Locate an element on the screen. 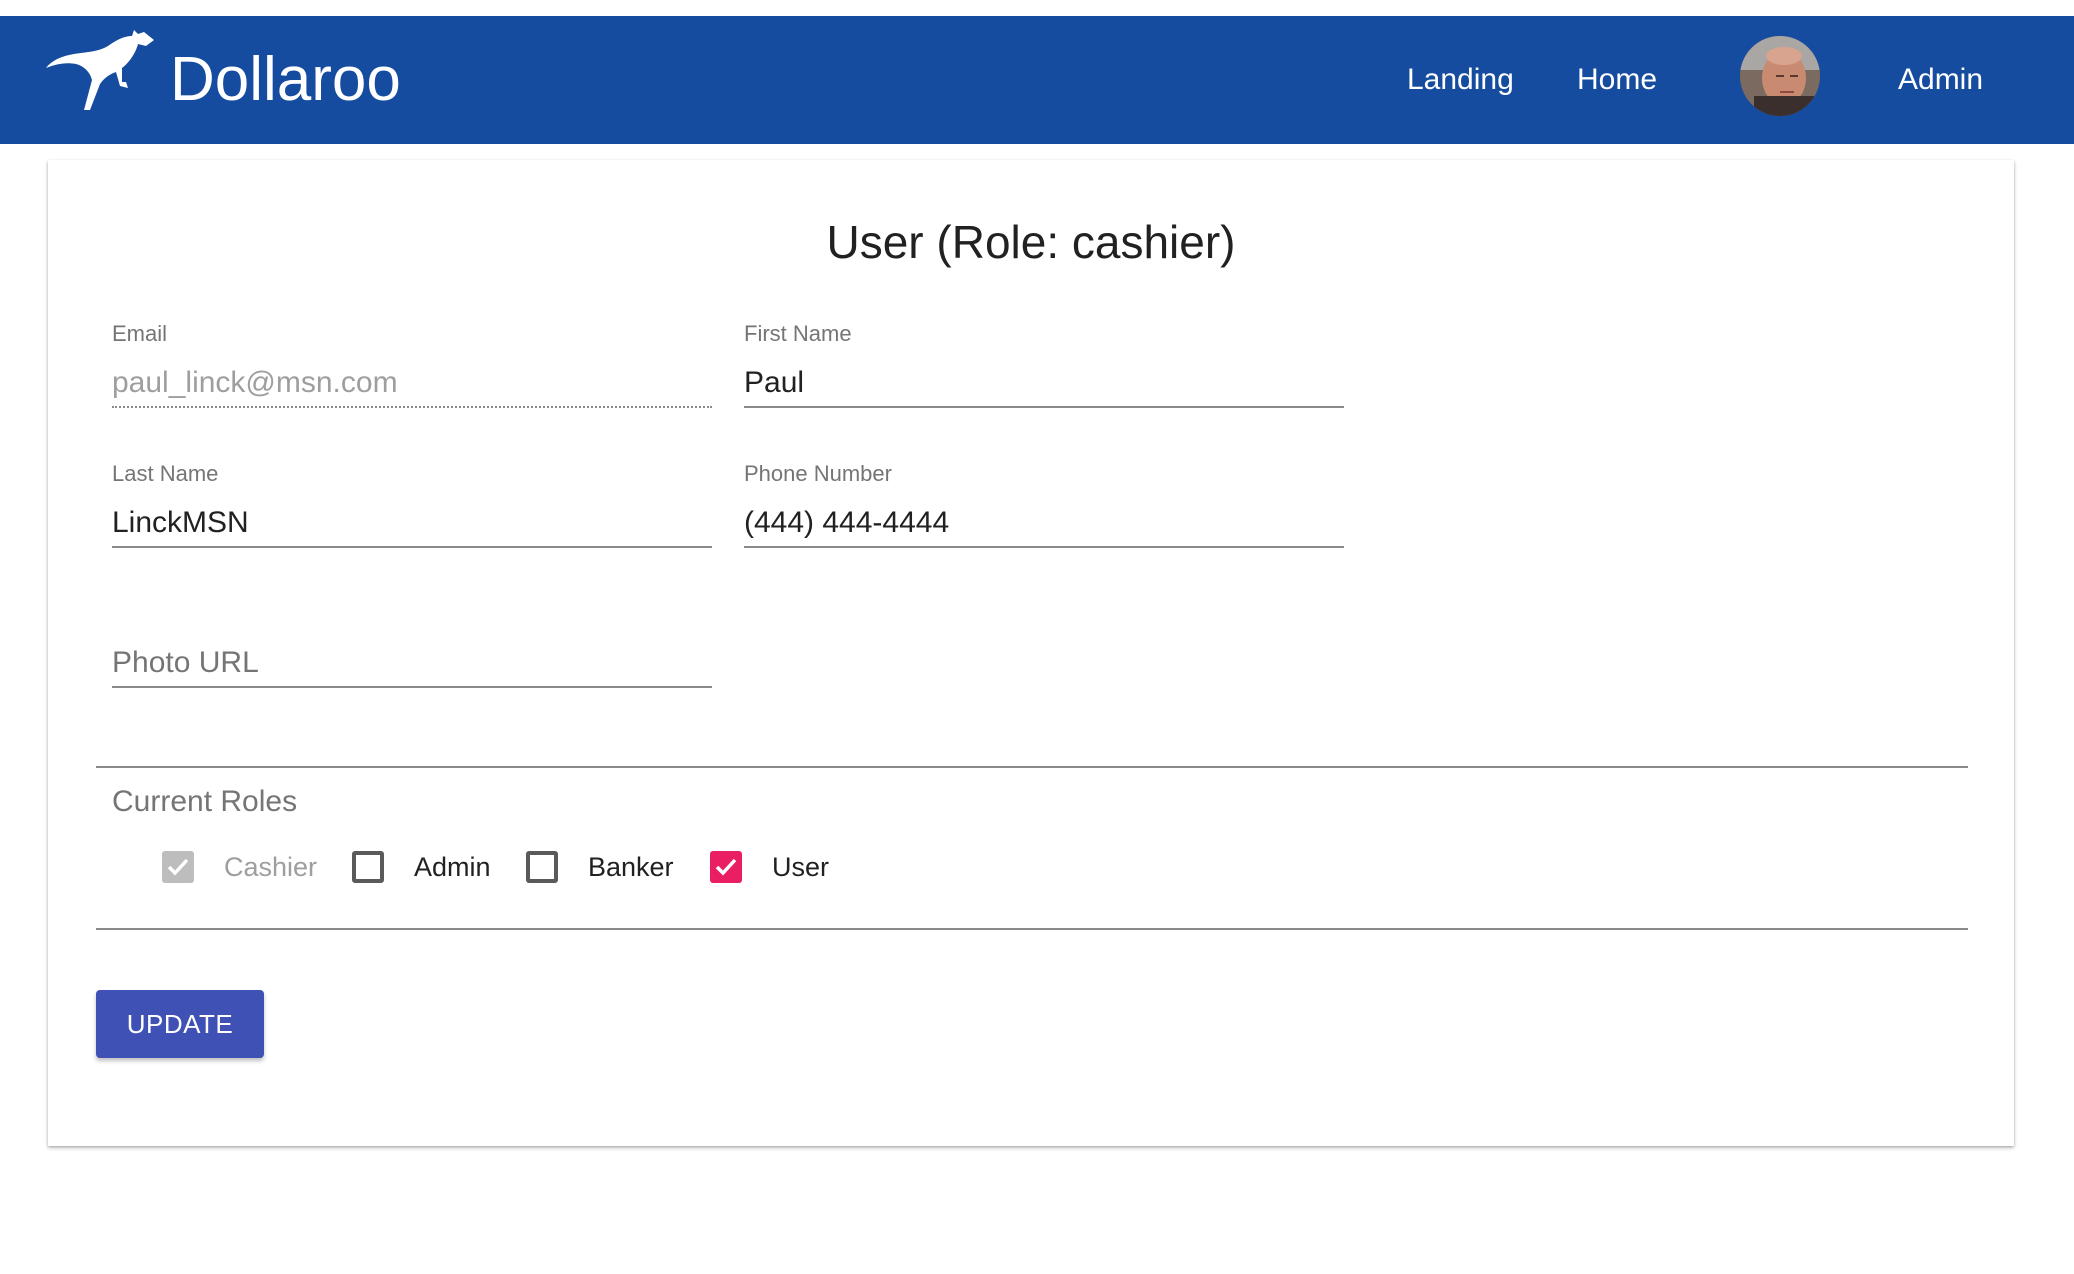  brand-name: Dollaroo is located at coordinates (285, 80).